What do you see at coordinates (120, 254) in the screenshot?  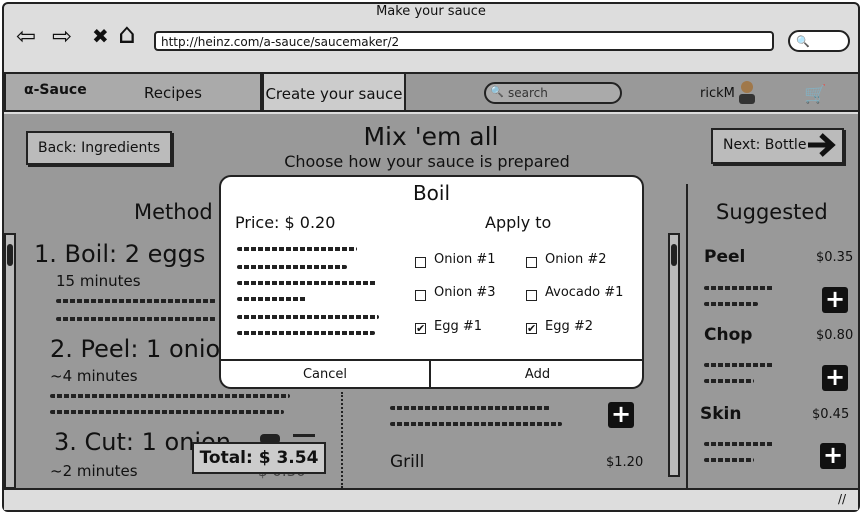 I see `step1-title: 1. Boil: 2 eggs` at bounding box center [120, 254].